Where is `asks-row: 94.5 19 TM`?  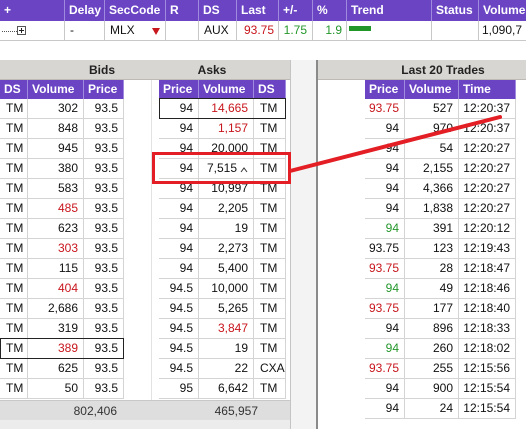 asks-row: 94.5 19 TM is located at coordinates (222, 349).